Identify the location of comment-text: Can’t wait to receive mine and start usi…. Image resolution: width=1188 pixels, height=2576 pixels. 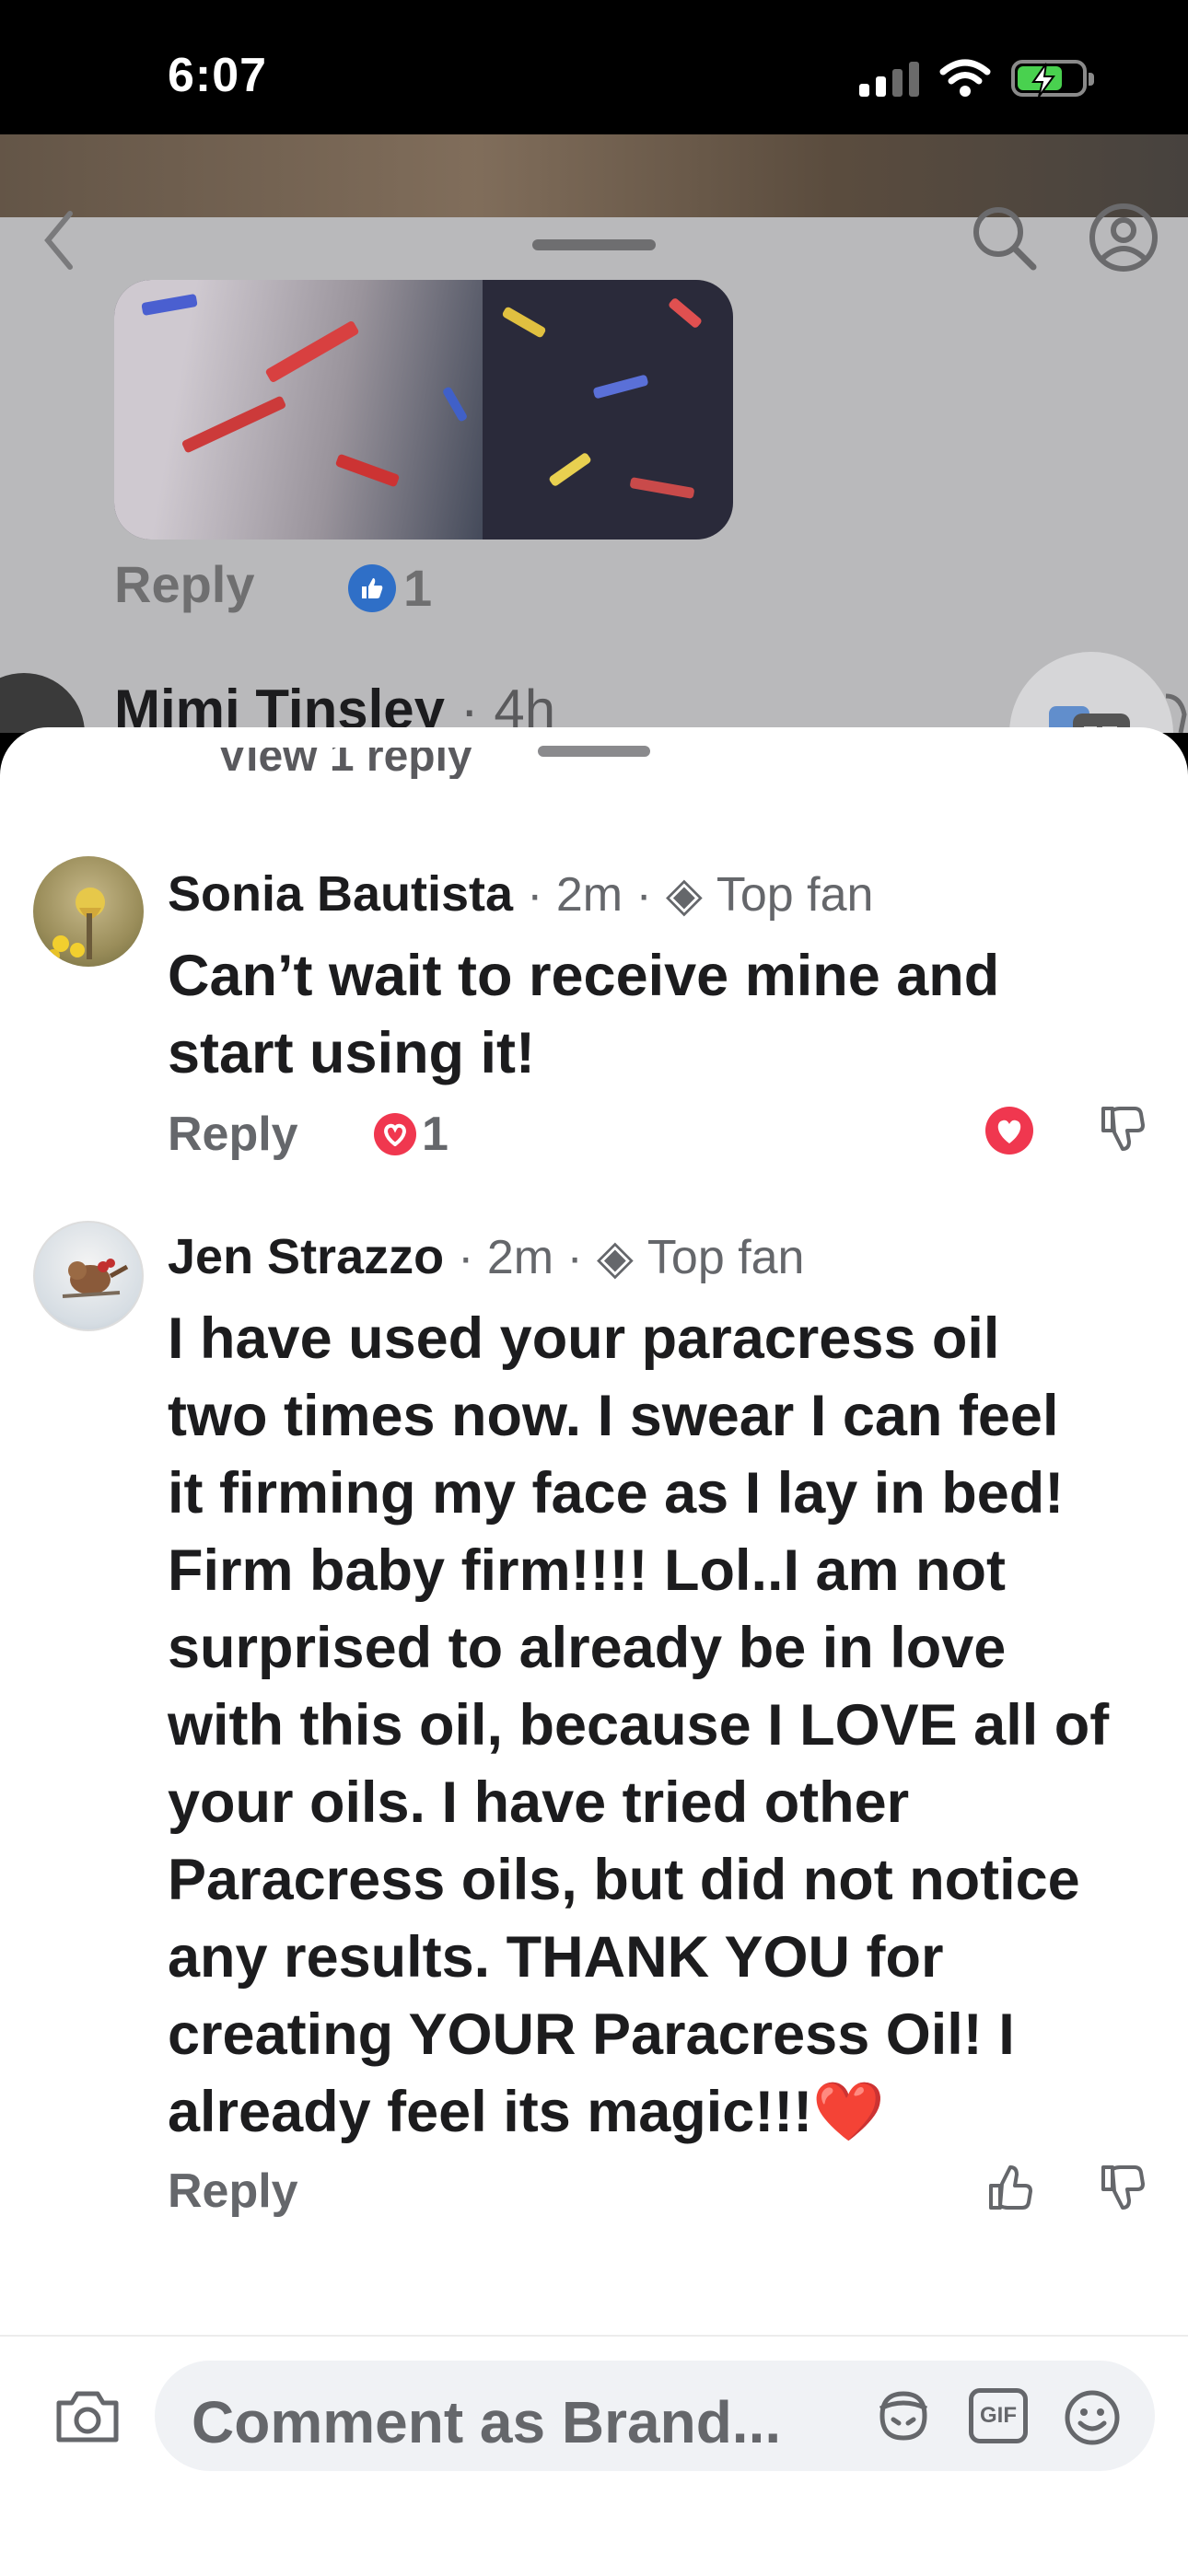
(584, 1014).